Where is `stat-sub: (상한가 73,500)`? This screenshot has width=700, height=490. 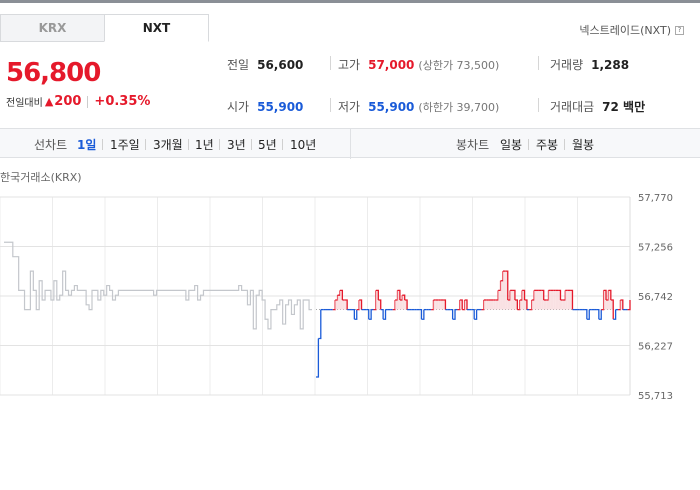
stat-sub: (상한가 73,500) is located at coordinates (459, 65).